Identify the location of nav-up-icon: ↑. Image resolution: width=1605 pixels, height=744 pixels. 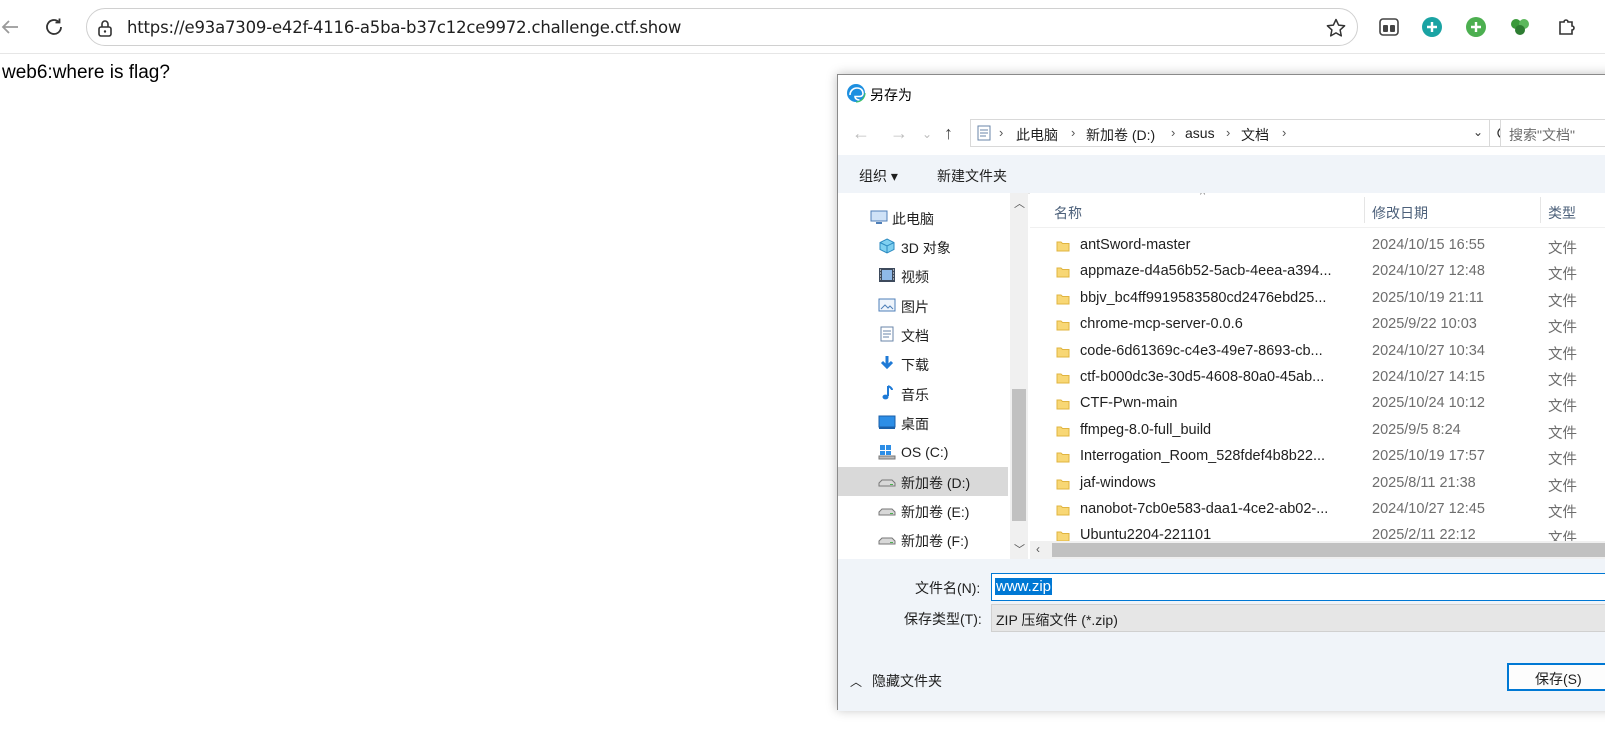
(948, 133).